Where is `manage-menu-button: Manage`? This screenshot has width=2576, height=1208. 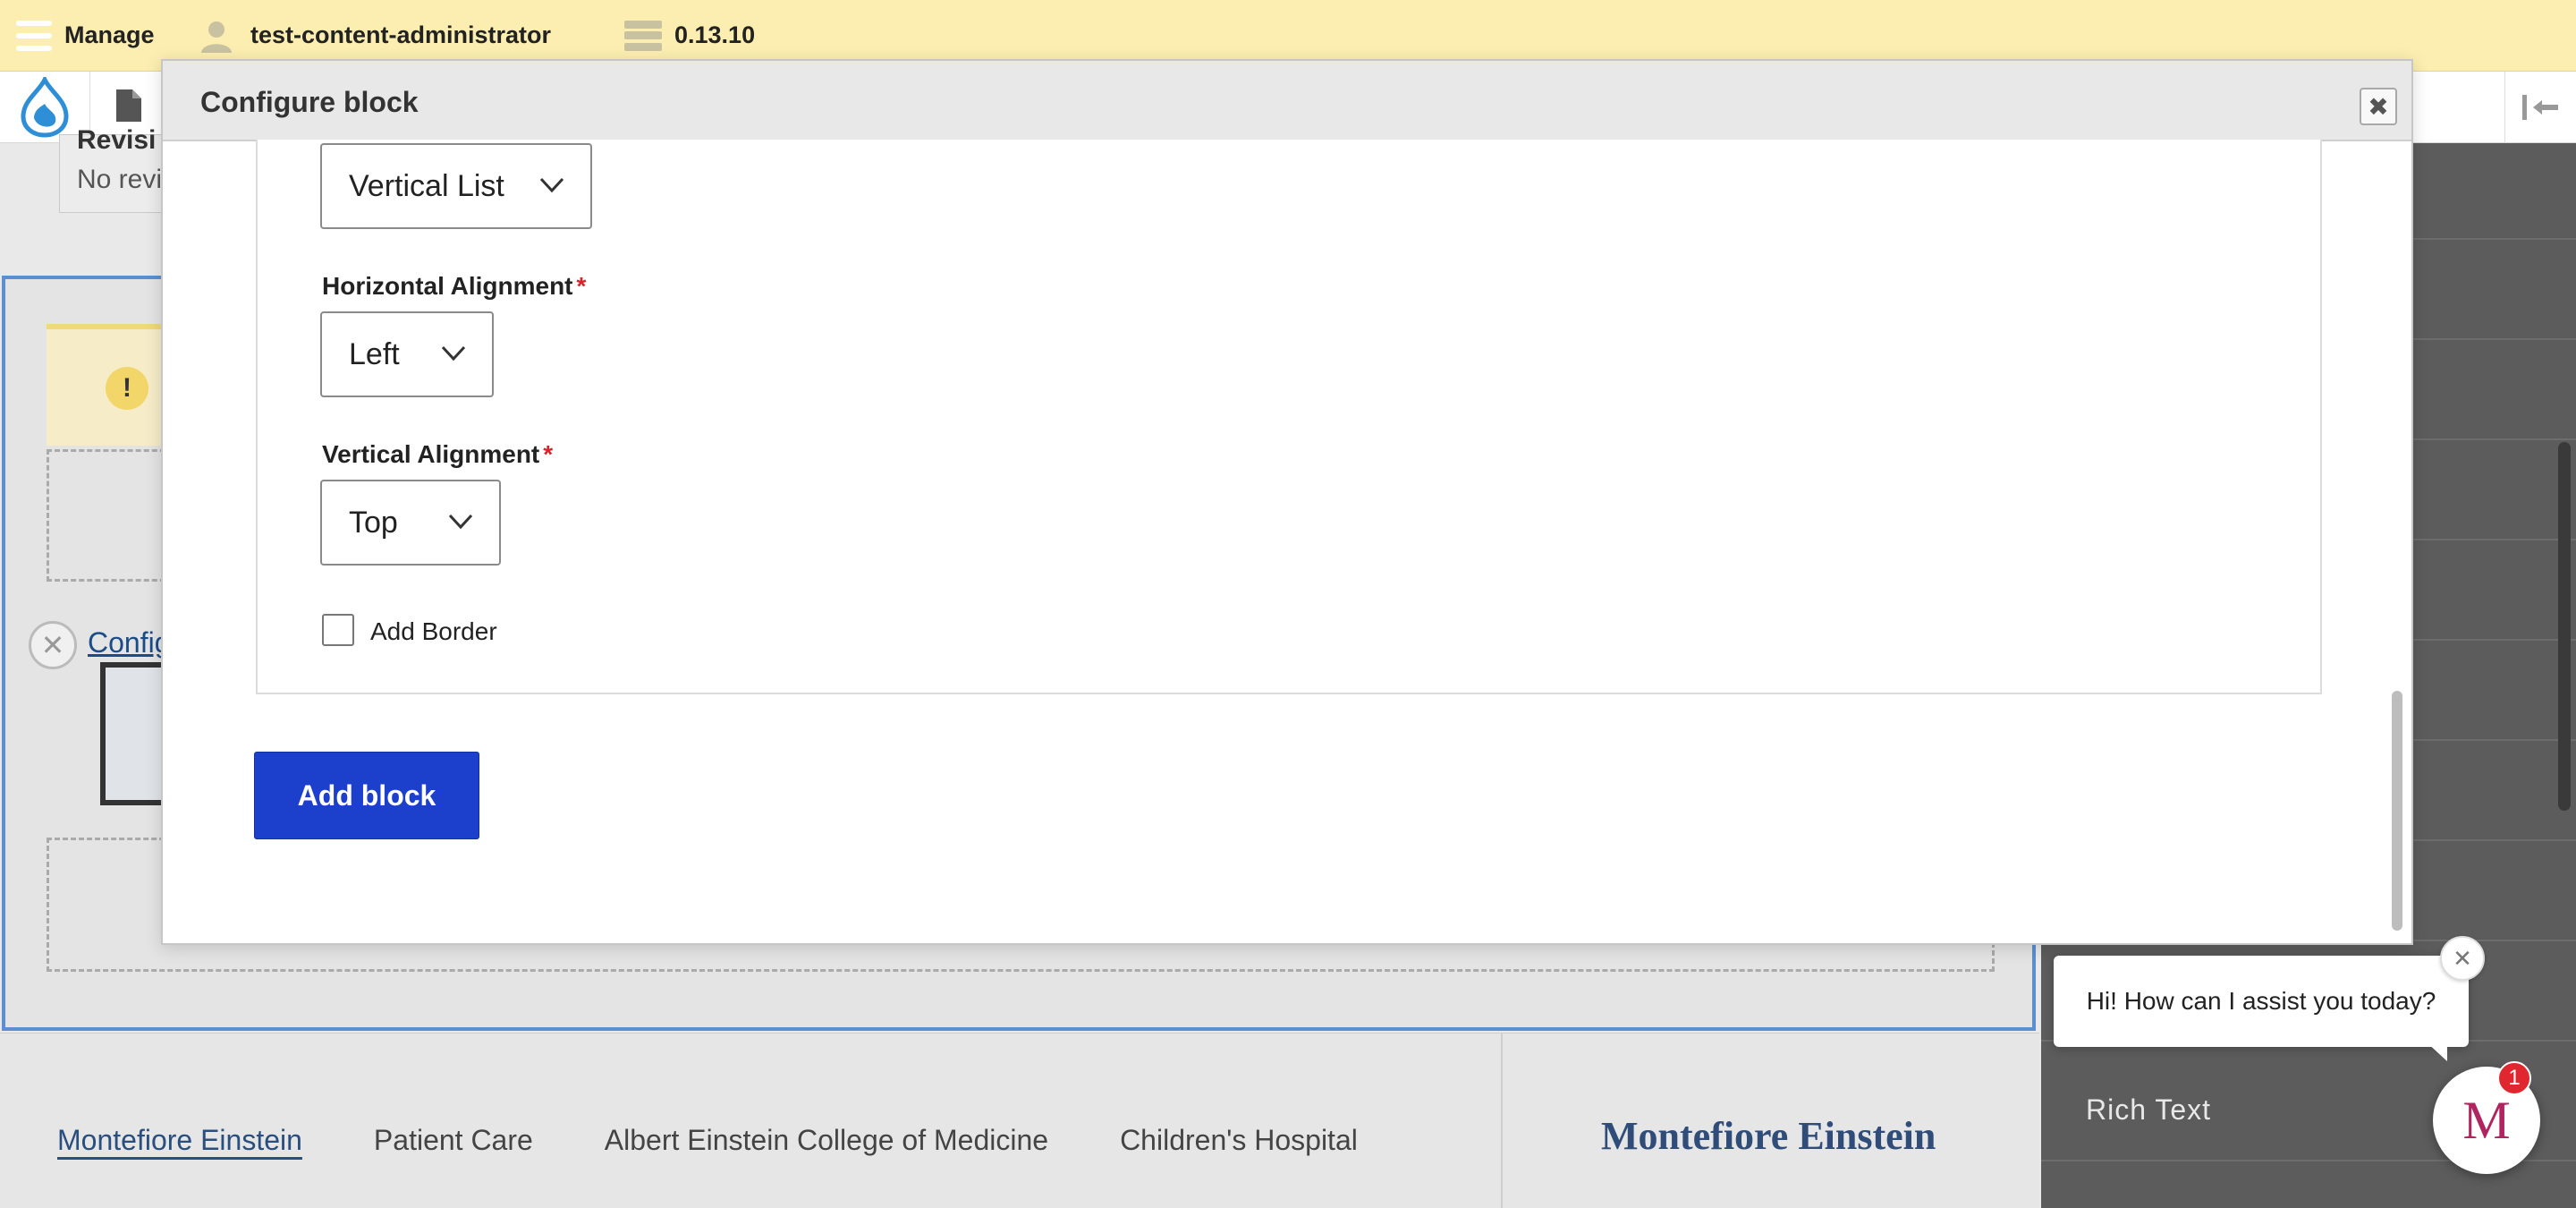 manage-menu-button: Manage is located at coordinates (85, 36).